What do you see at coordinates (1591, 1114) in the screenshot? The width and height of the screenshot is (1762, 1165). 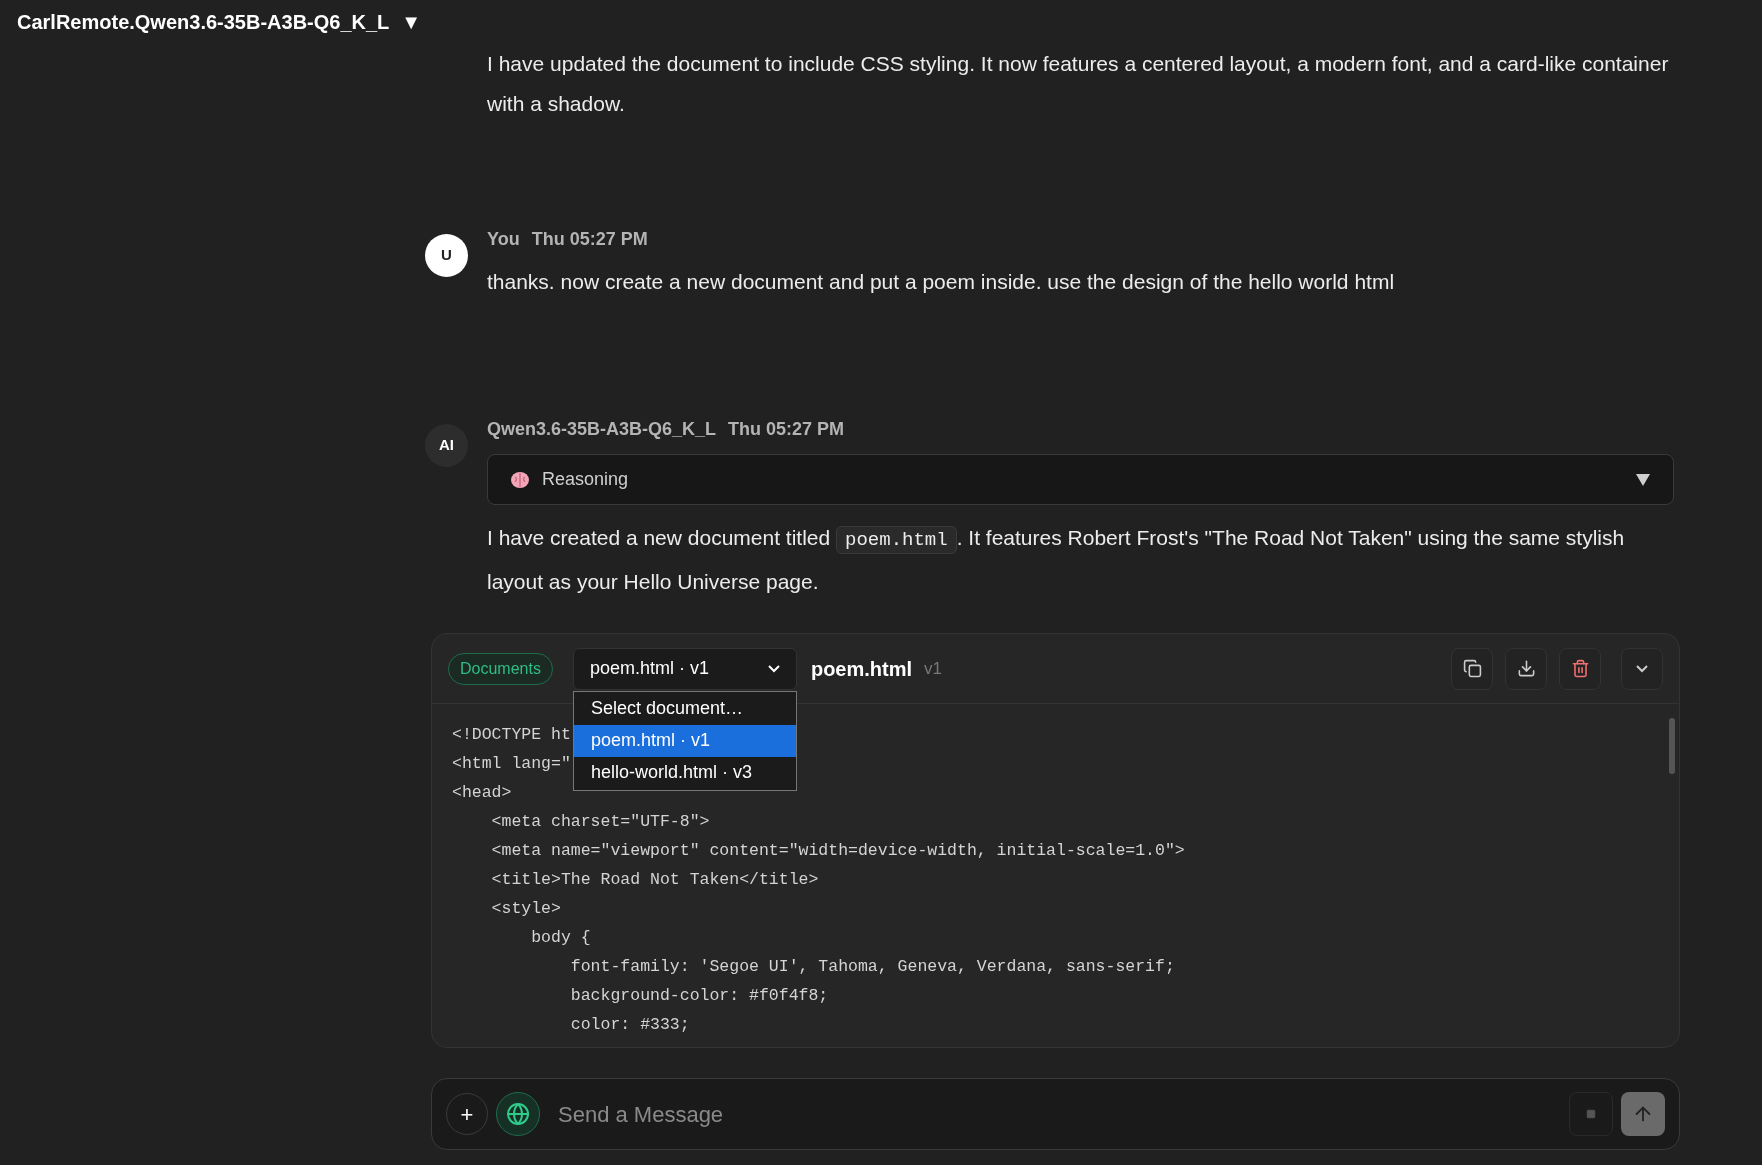 I see `stop-icon` at bounding box center [1591, 1114].